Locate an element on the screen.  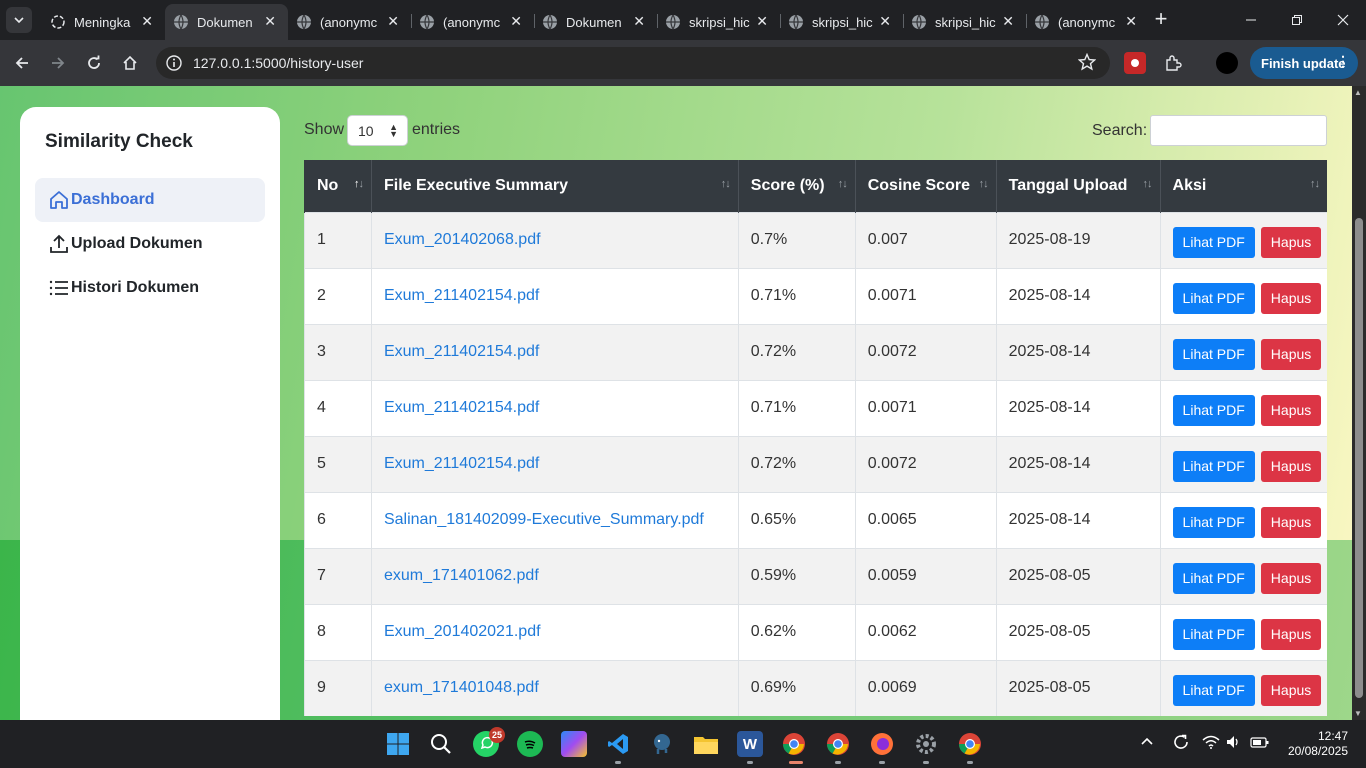
tab-title: skripsi_hic is located at coordinates (719, 22).